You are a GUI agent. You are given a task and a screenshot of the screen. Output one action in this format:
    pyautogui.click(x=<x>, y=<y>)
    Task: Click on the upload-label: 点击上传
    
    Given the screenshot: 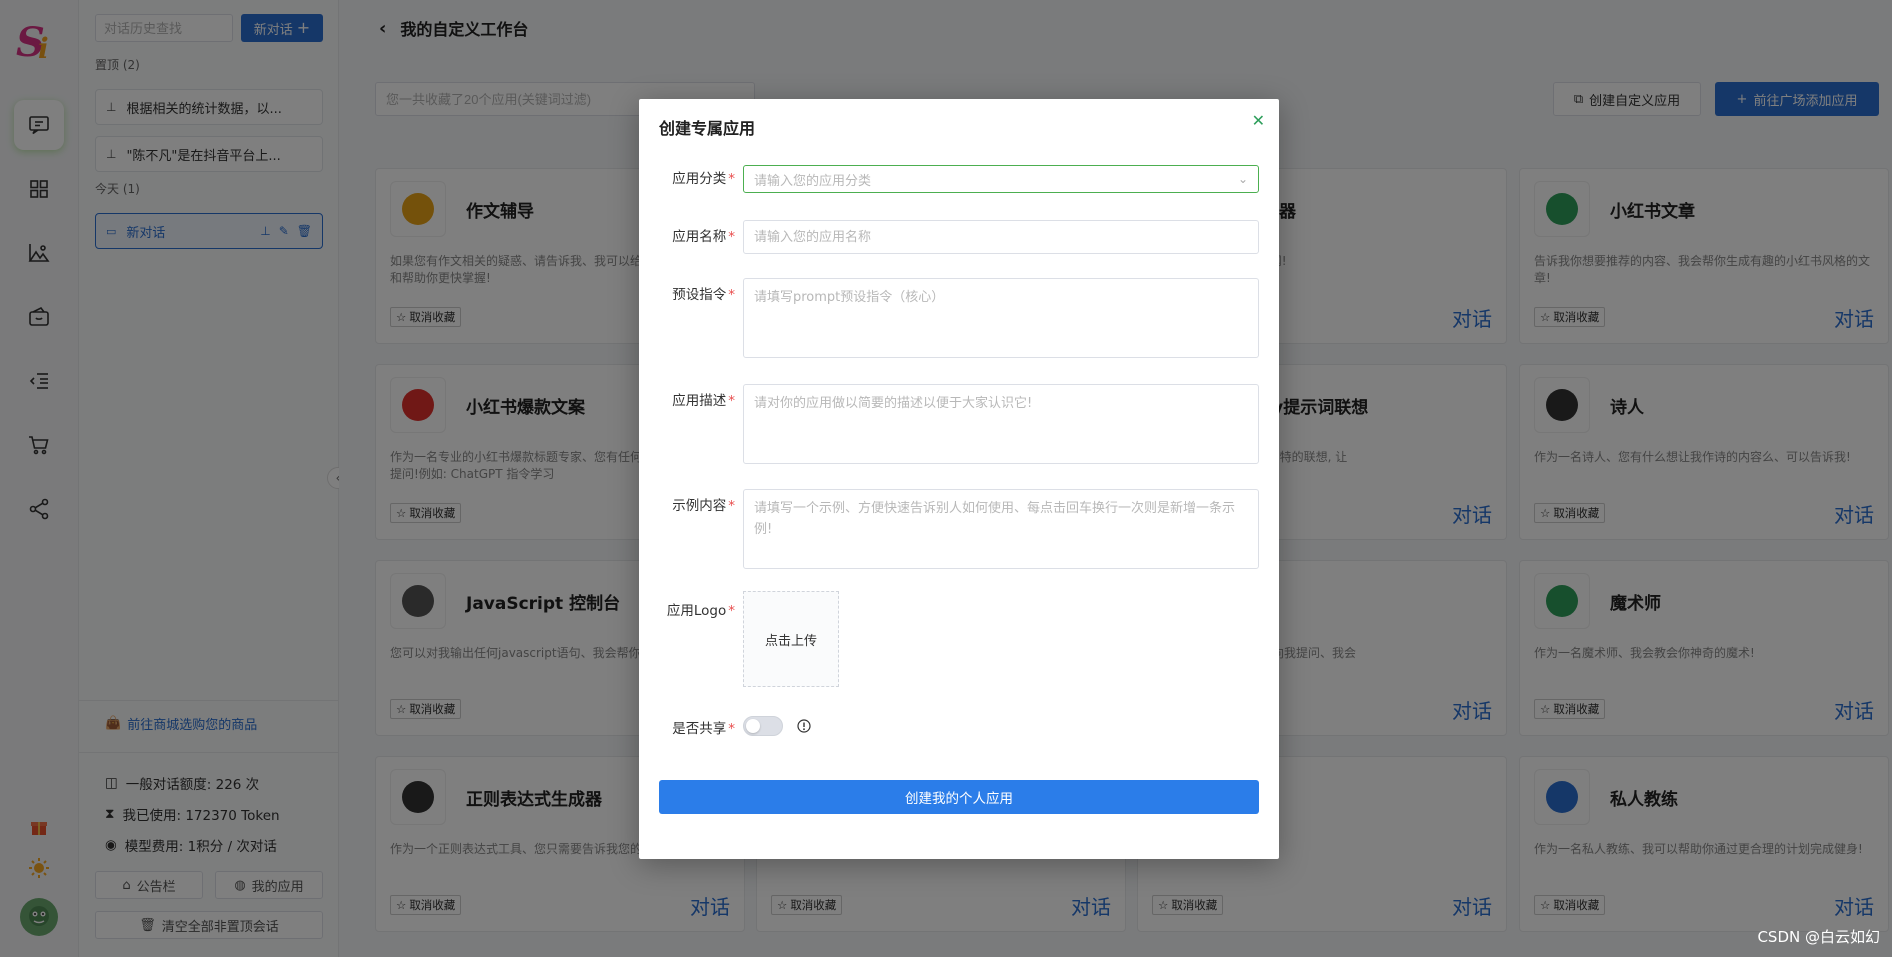 What is the action you would take?
    pyautogui.click(x=790, y=641)
    